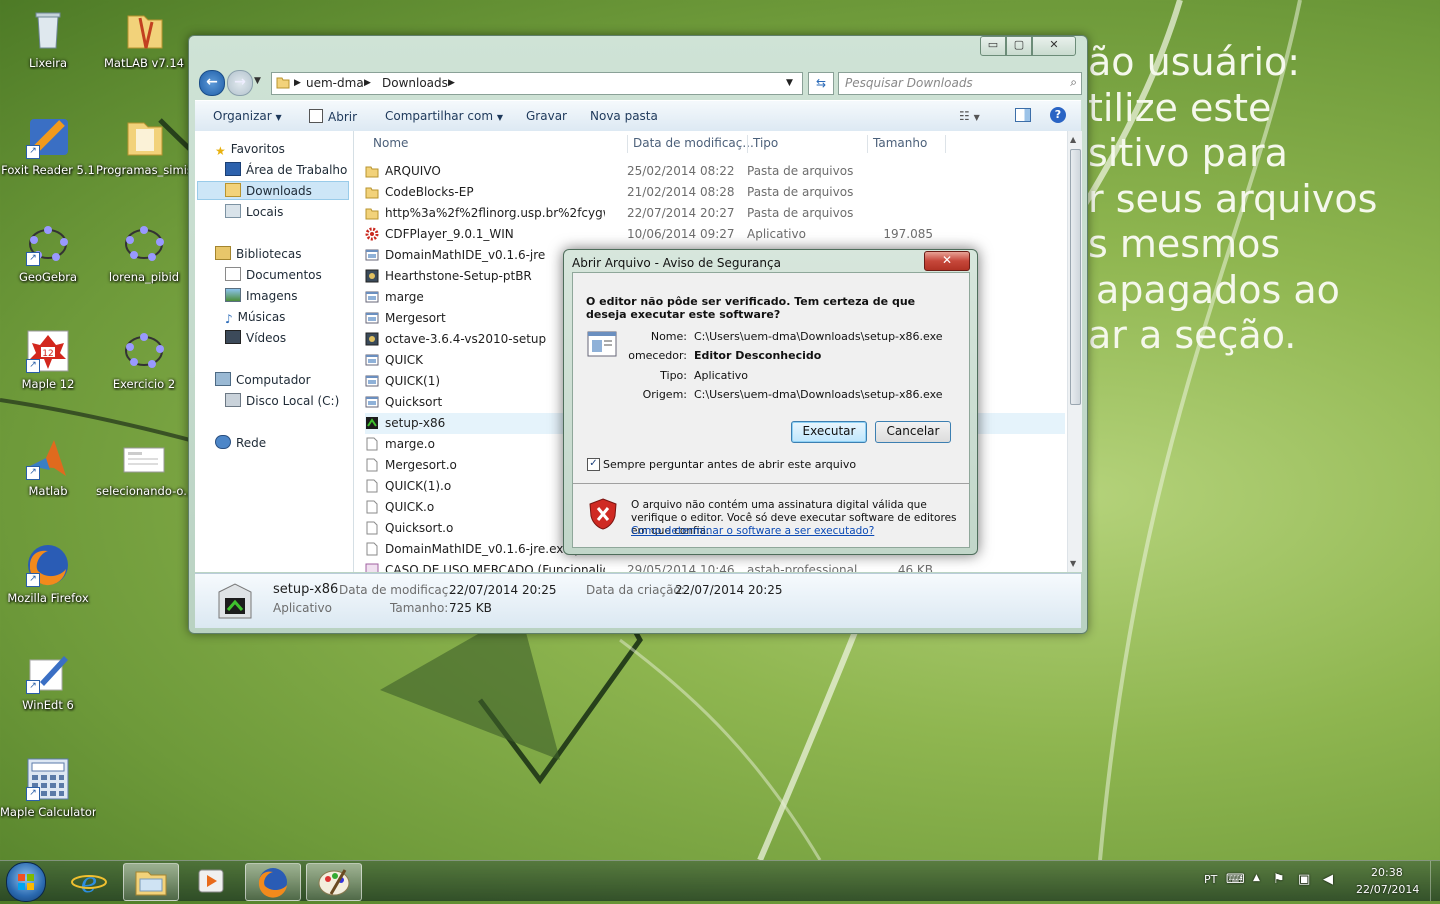  I want to click on taskbar-firefox, so click(273, 882).